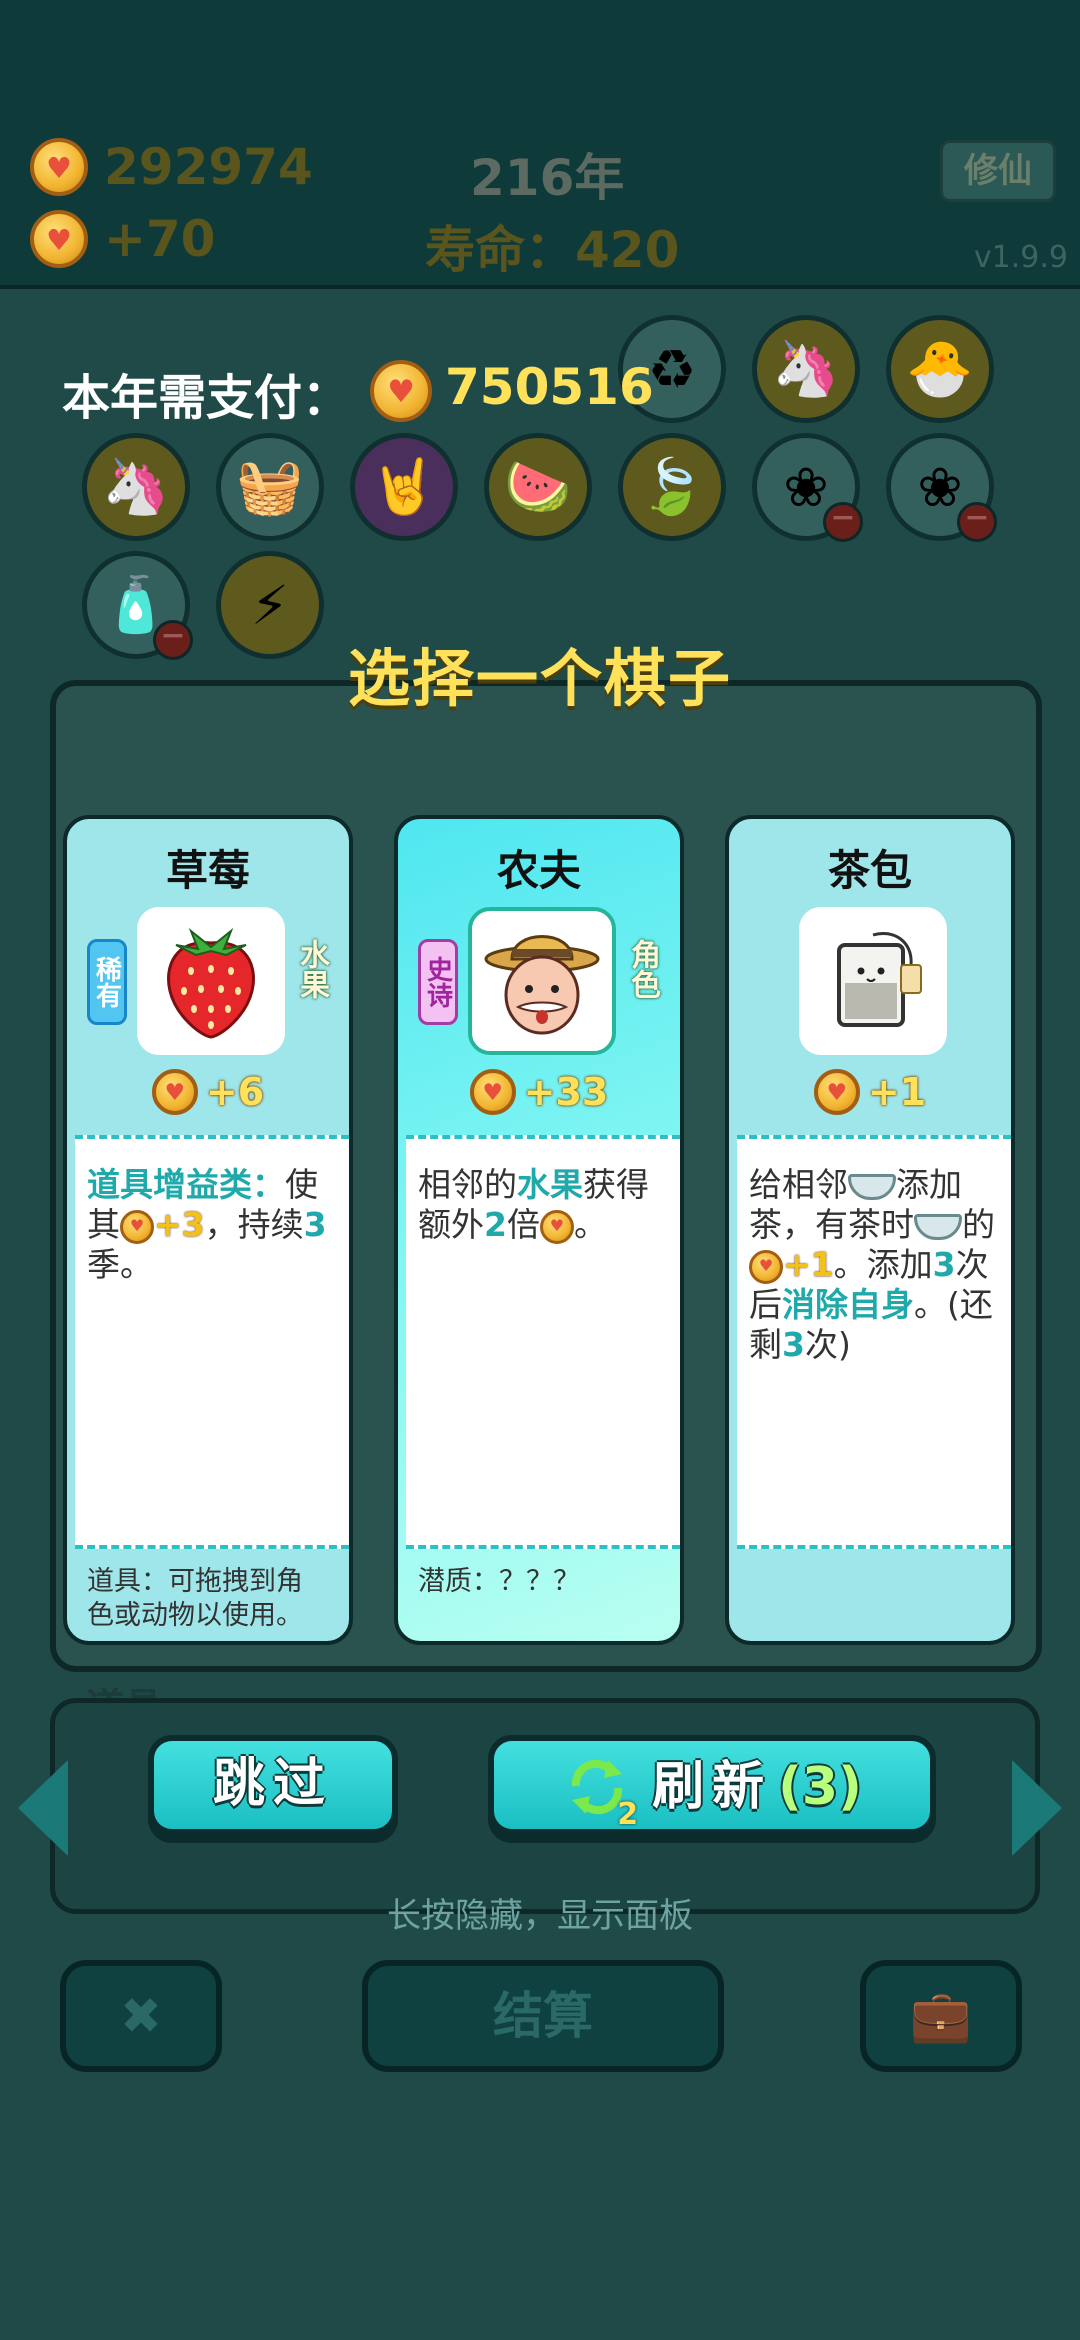  Describe the element at coordinates (672, 487) in the screenshot. I see `slot-8: 🍃` at that location.